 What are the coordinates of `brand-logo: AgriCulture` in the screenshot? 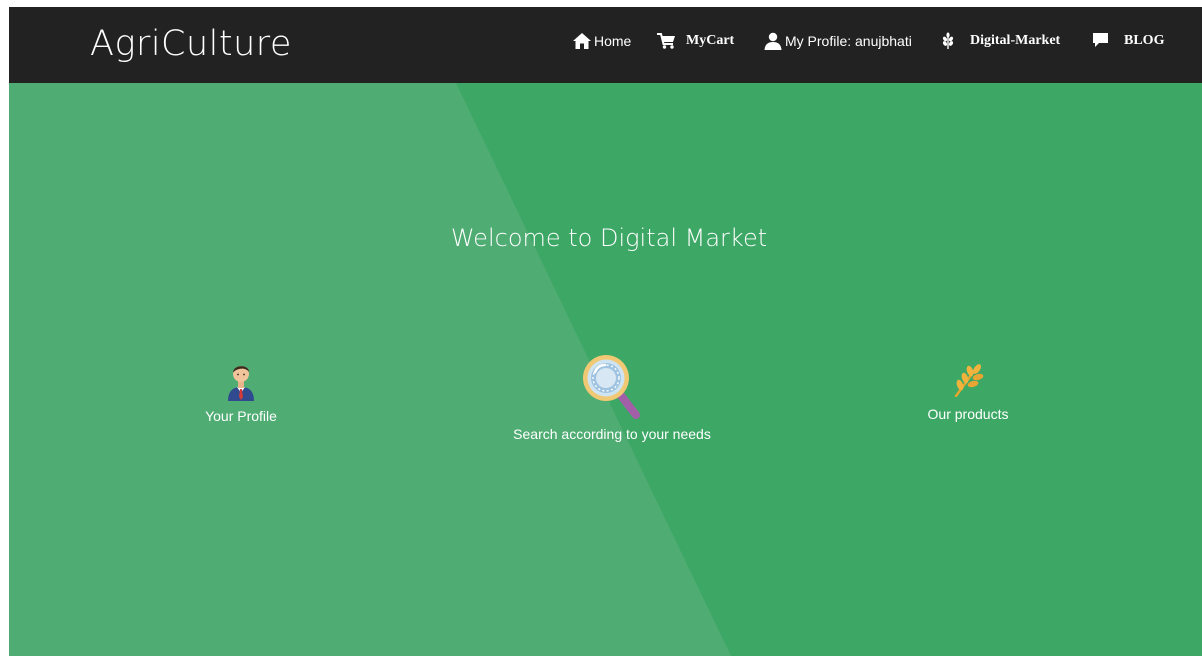 It's located at (191, 44).